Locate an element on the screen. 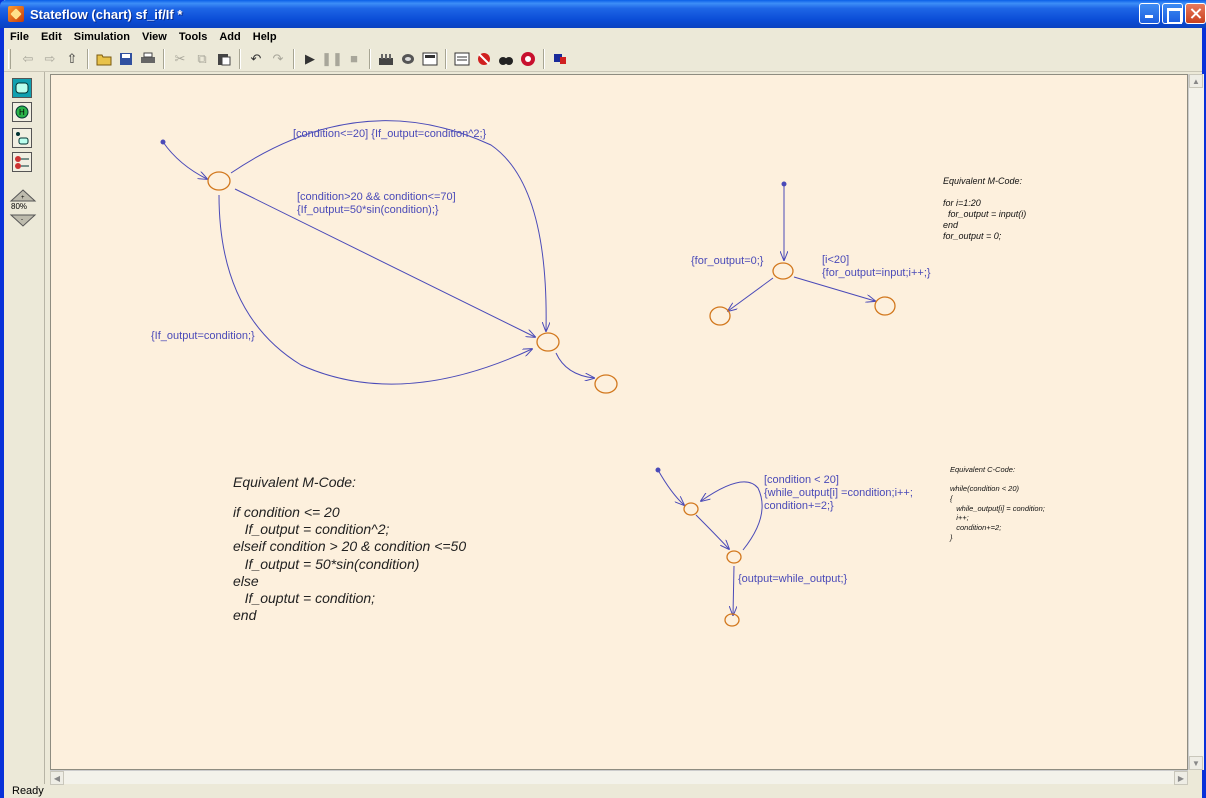 The height and width of the screenshot is (798, 1206). if-code-line: if condition <= 20 is located at coordinates (286, 512).